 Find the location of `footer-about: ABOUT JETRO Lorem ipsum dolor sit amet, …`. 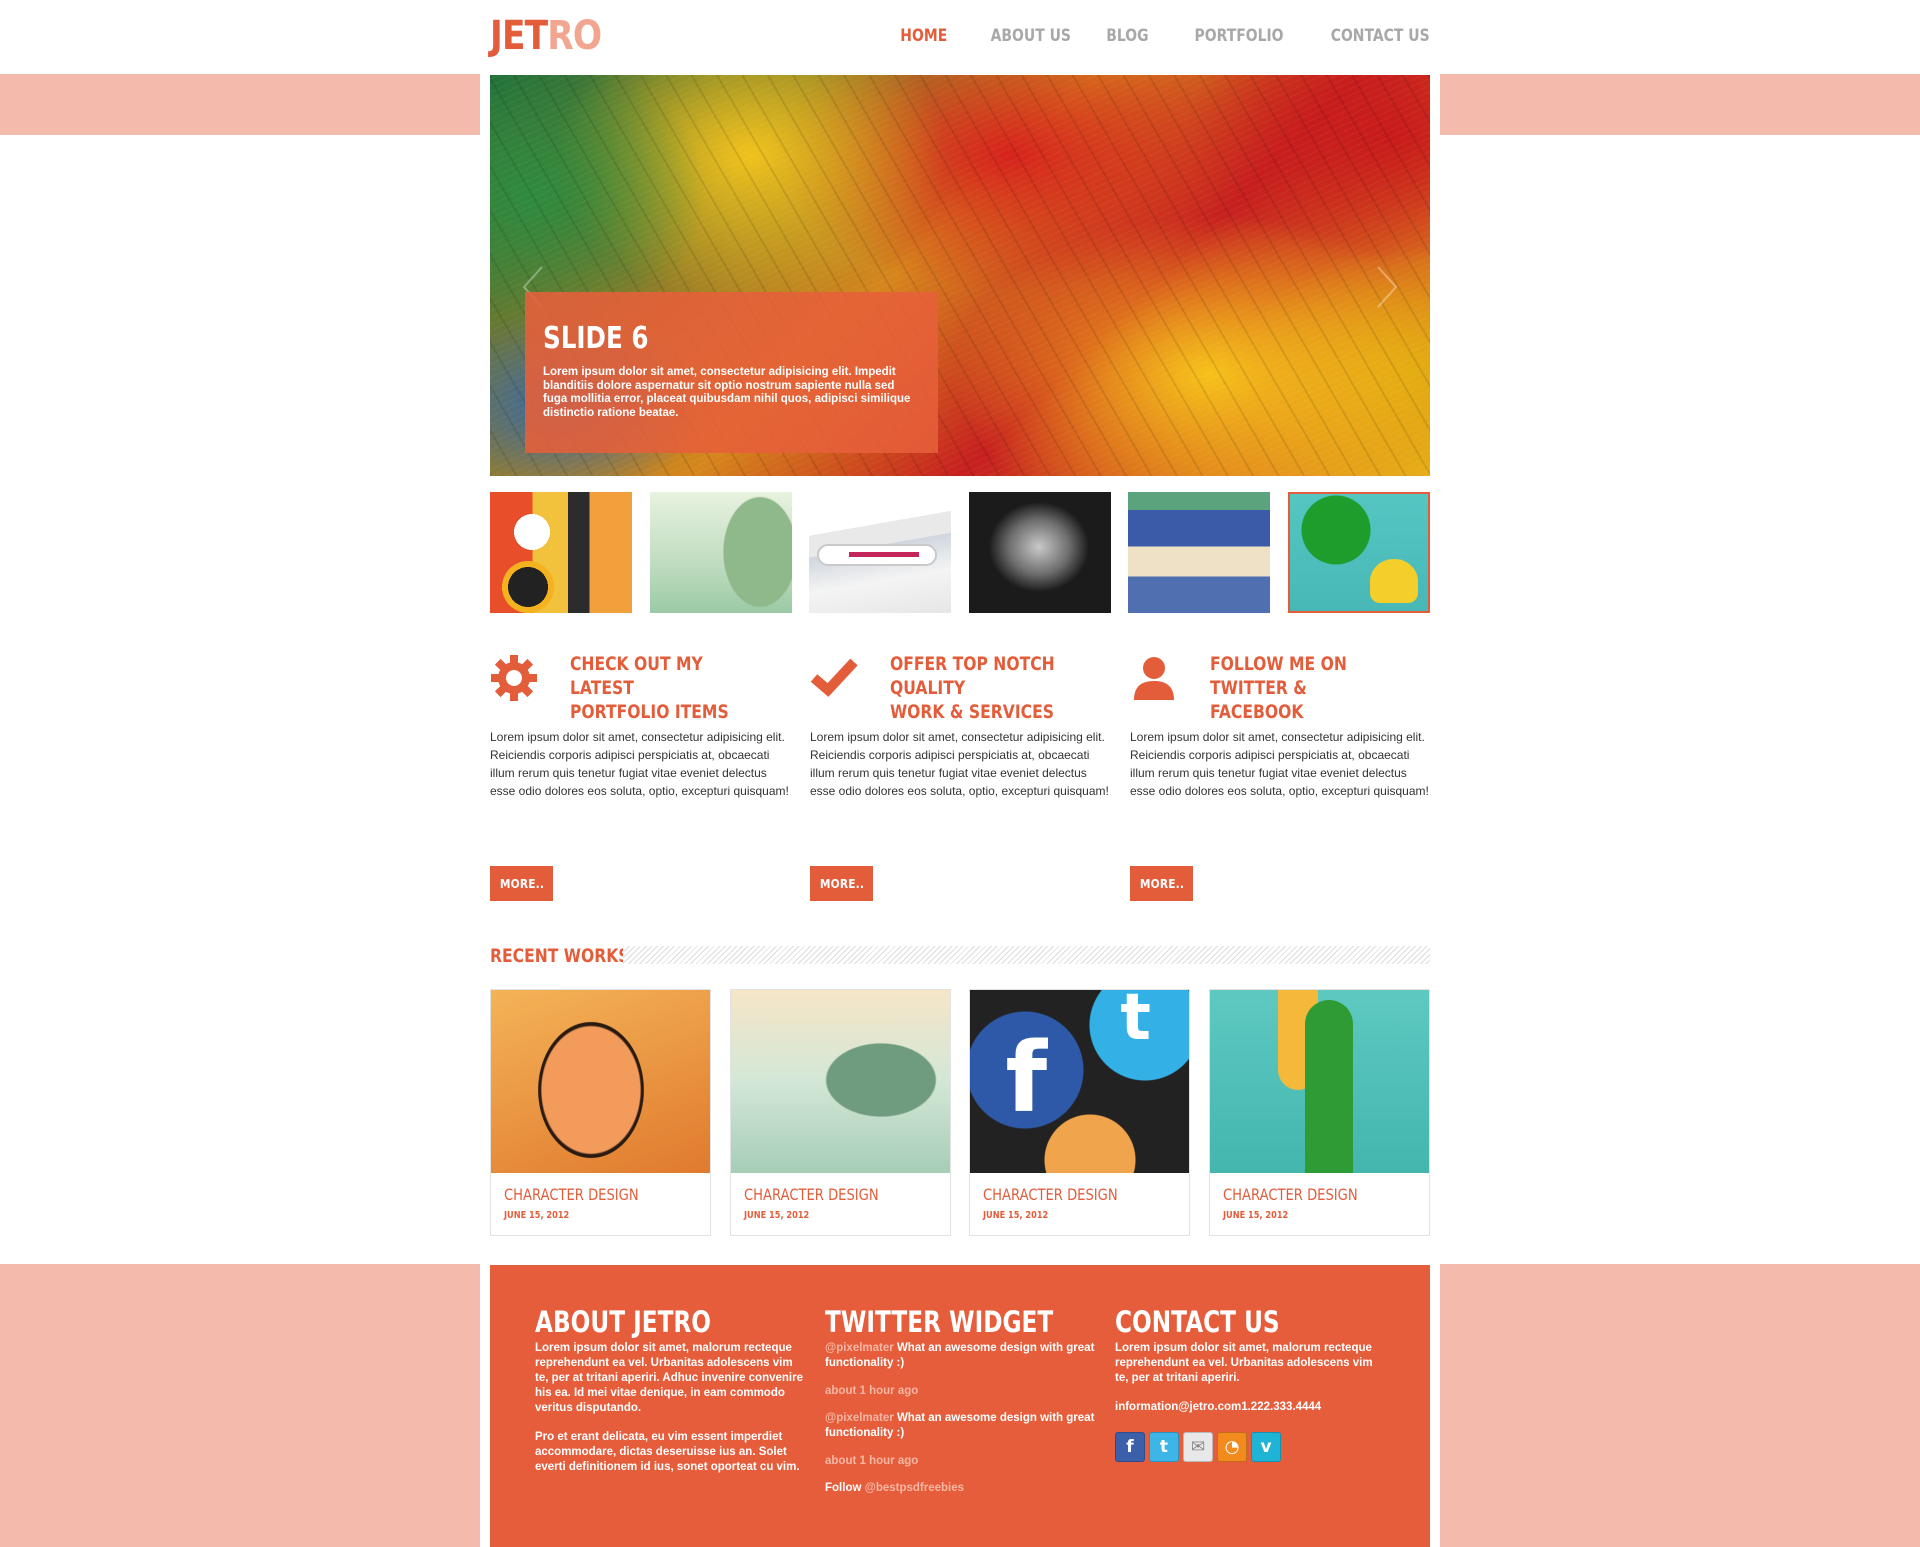

footer-about: ABOUT JETRO Lorem ipsum dolor sit amet, … is located at coordinates (670, 1397).